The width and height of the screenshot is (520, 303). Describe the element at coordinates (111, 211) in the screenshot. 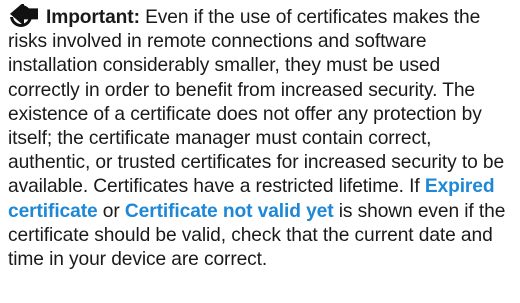

I see `note-text-or: or` at that location.